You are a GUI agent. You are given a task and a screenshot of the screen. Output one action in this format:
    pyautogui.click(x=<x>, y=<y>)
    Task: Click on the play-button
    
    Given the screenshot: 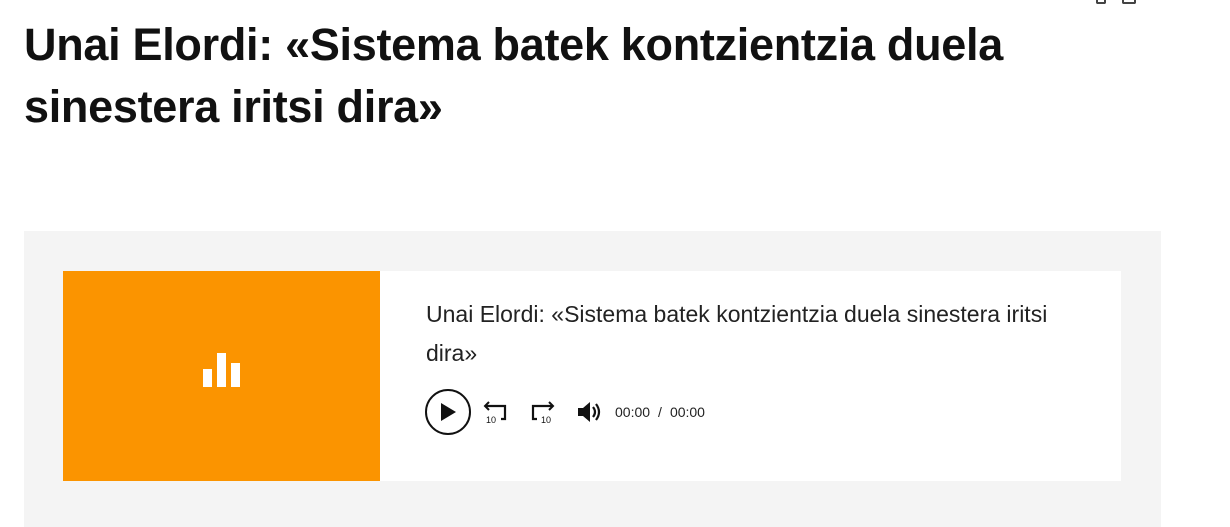 What is the action you would take?
    pyautogui.click(x=448, y=412)
    